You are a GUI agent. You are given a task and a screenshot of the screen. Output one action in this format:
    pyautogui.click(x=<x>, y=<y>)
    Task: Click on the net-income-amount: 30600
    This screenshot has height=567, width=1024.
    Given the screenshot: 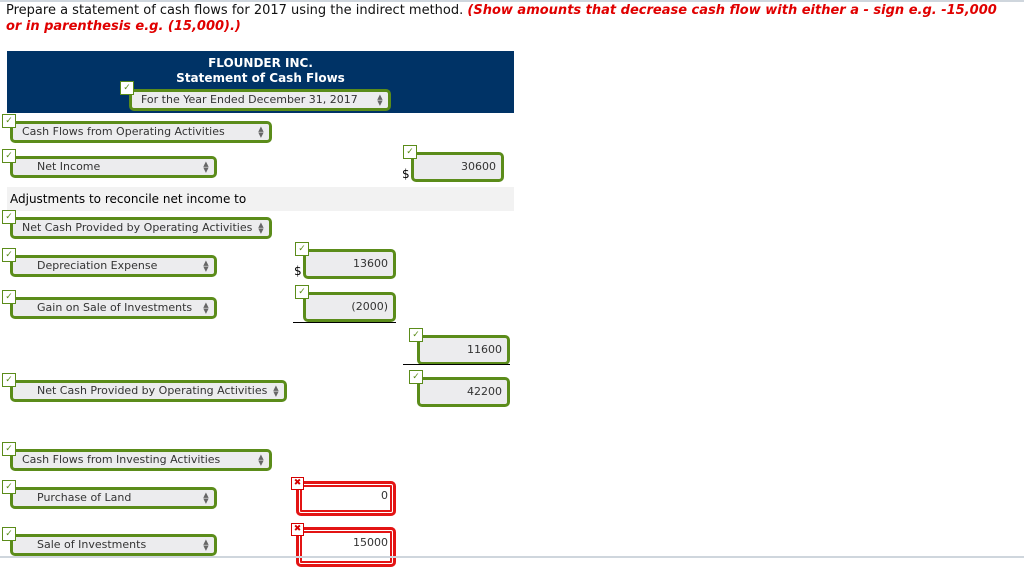 What is the action you would take?
    pyautogui.click(x=457, y=167)
    